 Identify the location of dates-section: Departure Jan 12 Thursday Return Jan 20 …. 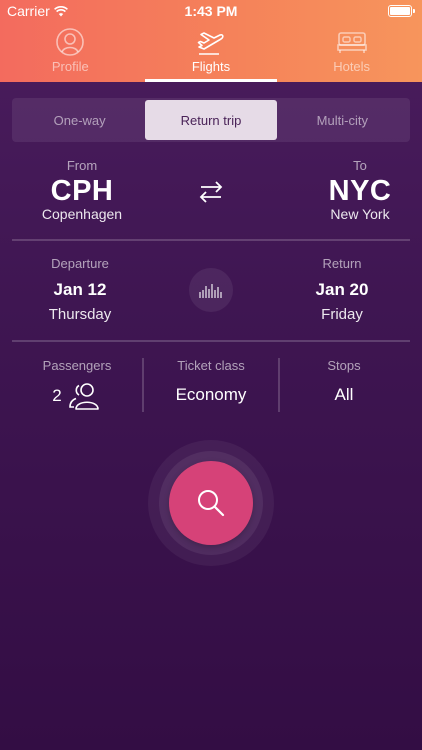
(211, 291).